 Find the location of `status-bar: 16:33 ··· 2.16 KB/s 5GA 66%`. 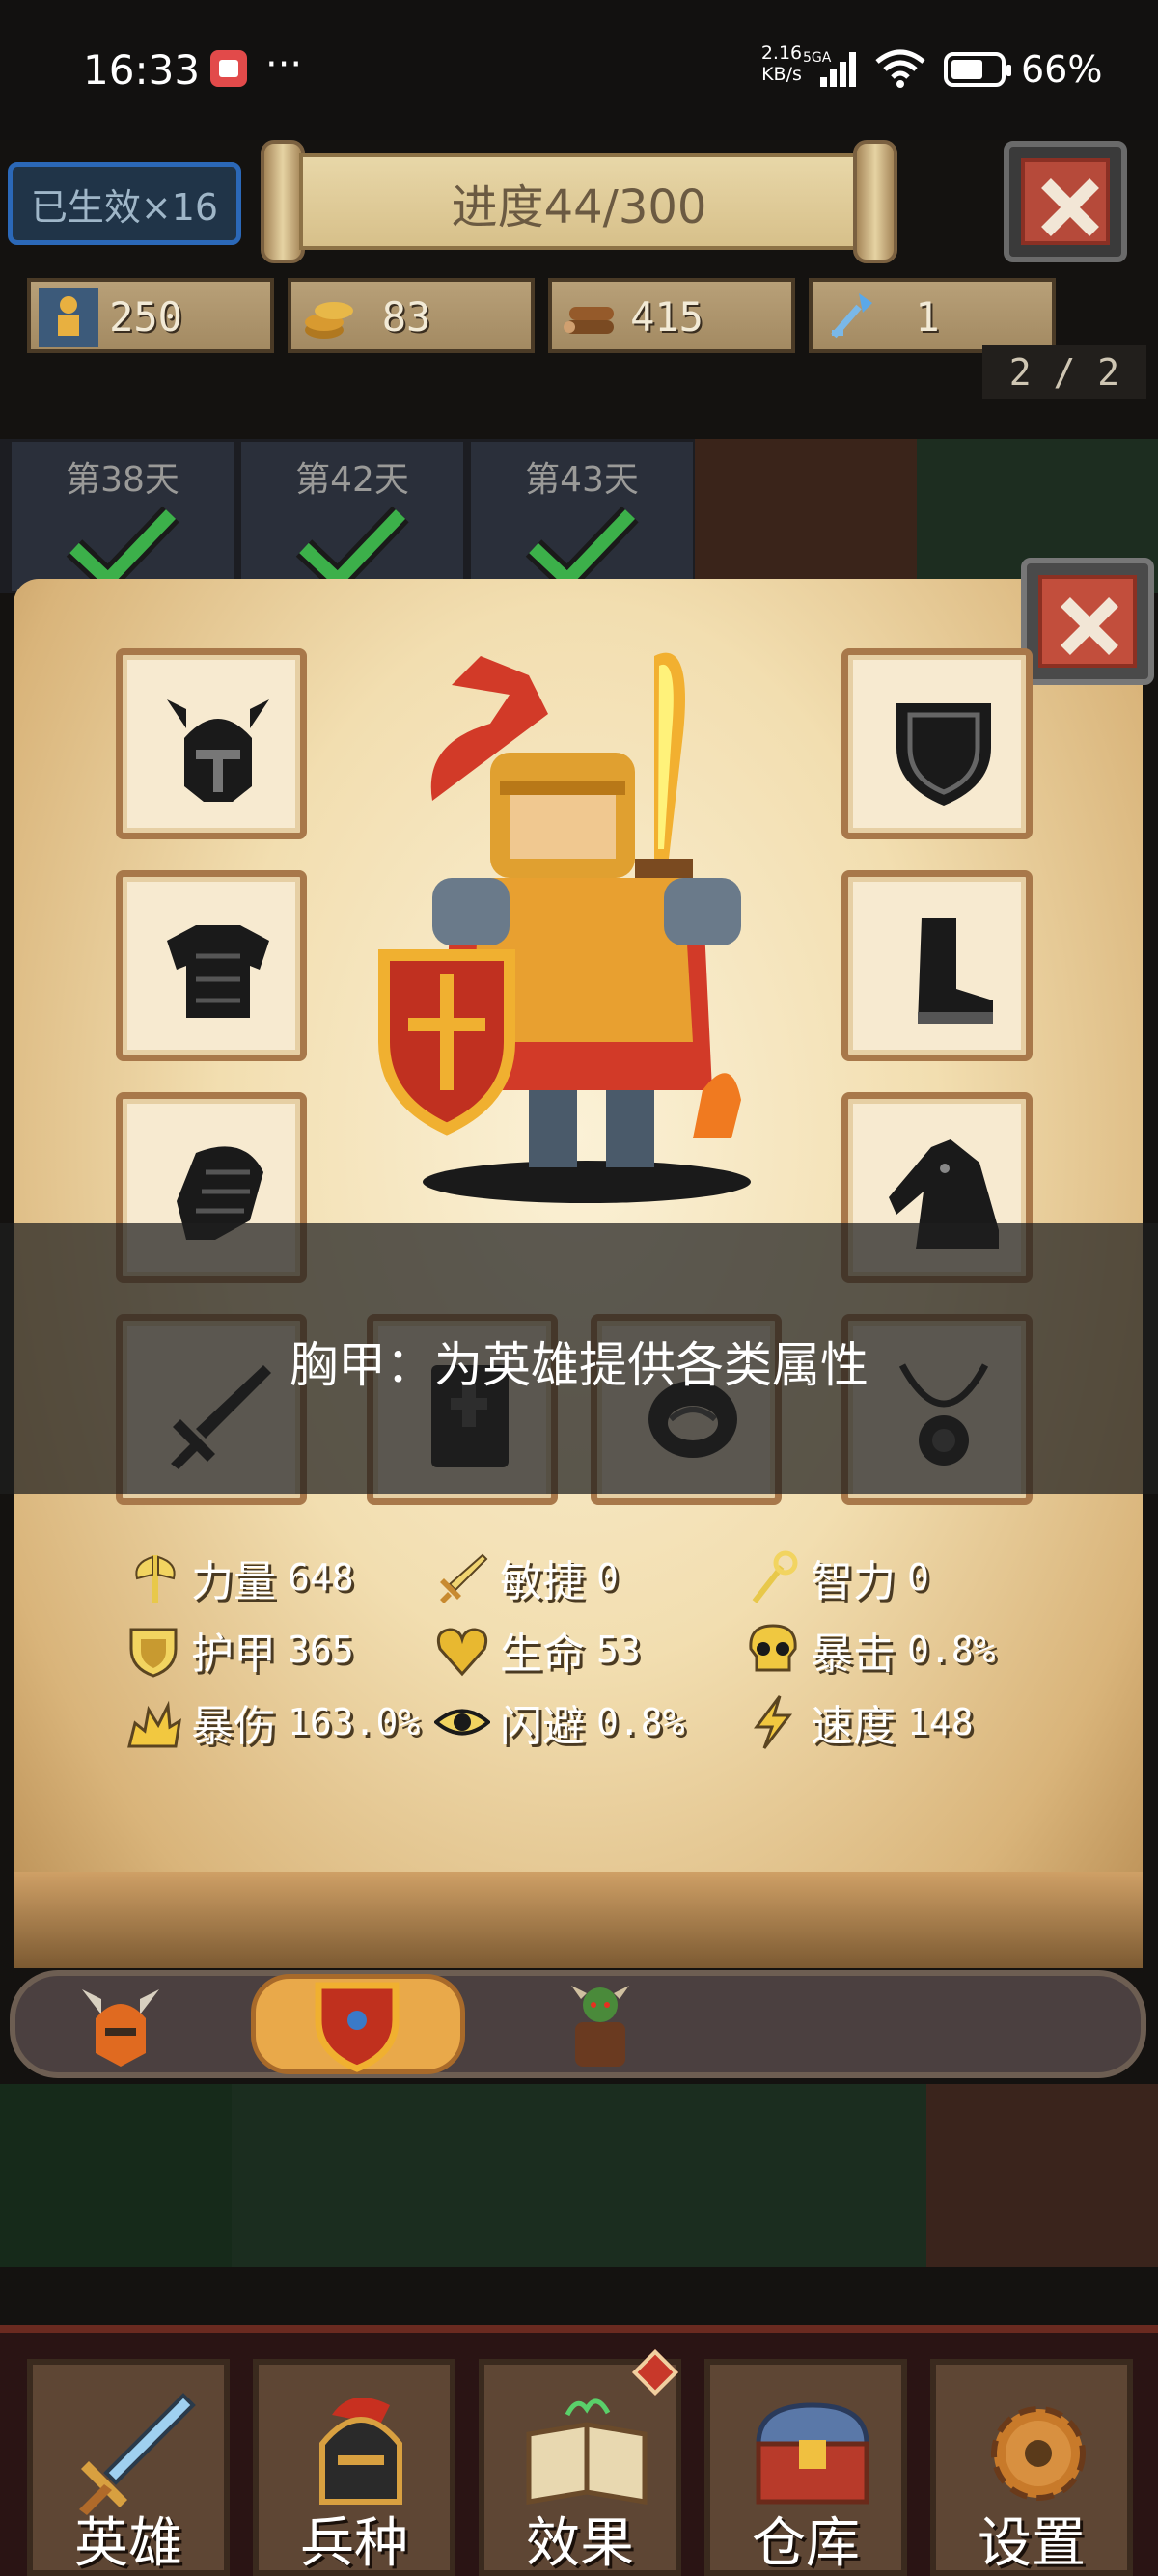

status-bar: 16:33 ··· 2.16 KB/s 5GA 66% is located at coordinates (579, 70).